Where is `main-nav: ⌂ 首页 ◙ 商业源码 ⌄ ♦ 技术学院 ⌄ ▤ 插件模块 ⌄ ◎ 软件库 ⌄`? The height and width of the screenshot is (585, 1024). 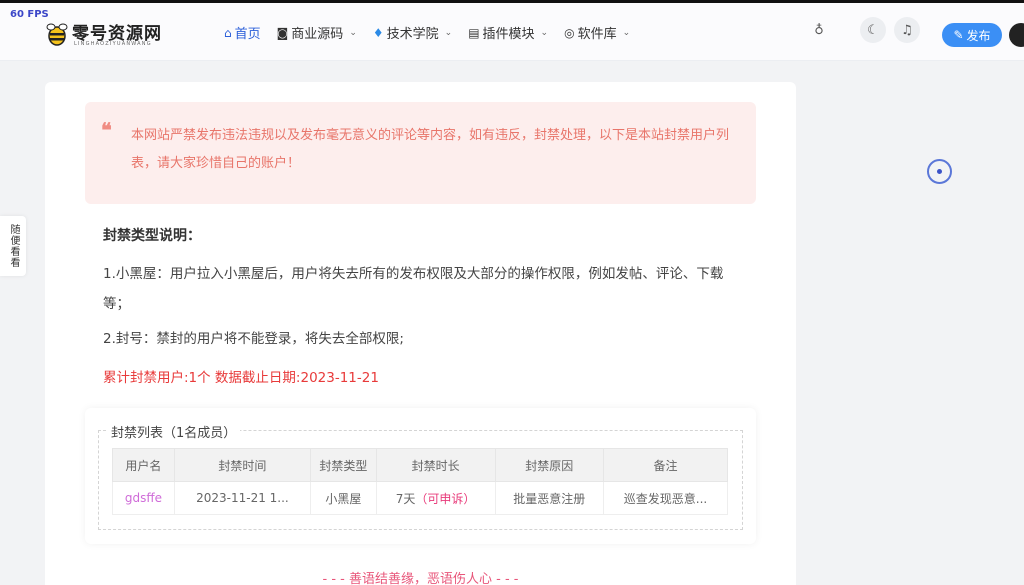
main-nav: ⌂ 首页 ◙ 商业源码 ⌄ ♦ 技术学院 ⌄ ▤ 插件模块 ⌄ ◎ 软件库 ⌄ is located at coordinates (427, 33).